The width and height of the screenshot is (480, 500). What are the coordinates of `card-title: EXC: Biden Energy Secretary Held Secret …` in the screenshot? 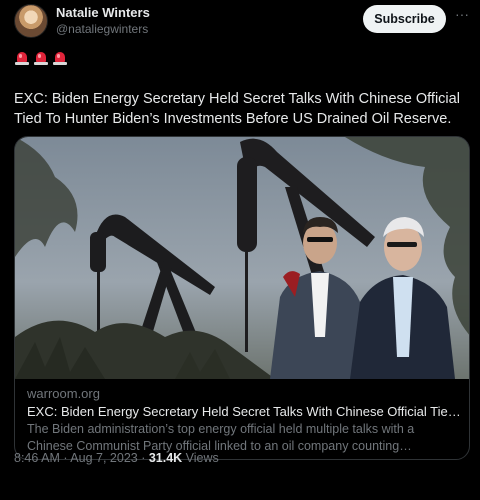 It's located at (245, 412).